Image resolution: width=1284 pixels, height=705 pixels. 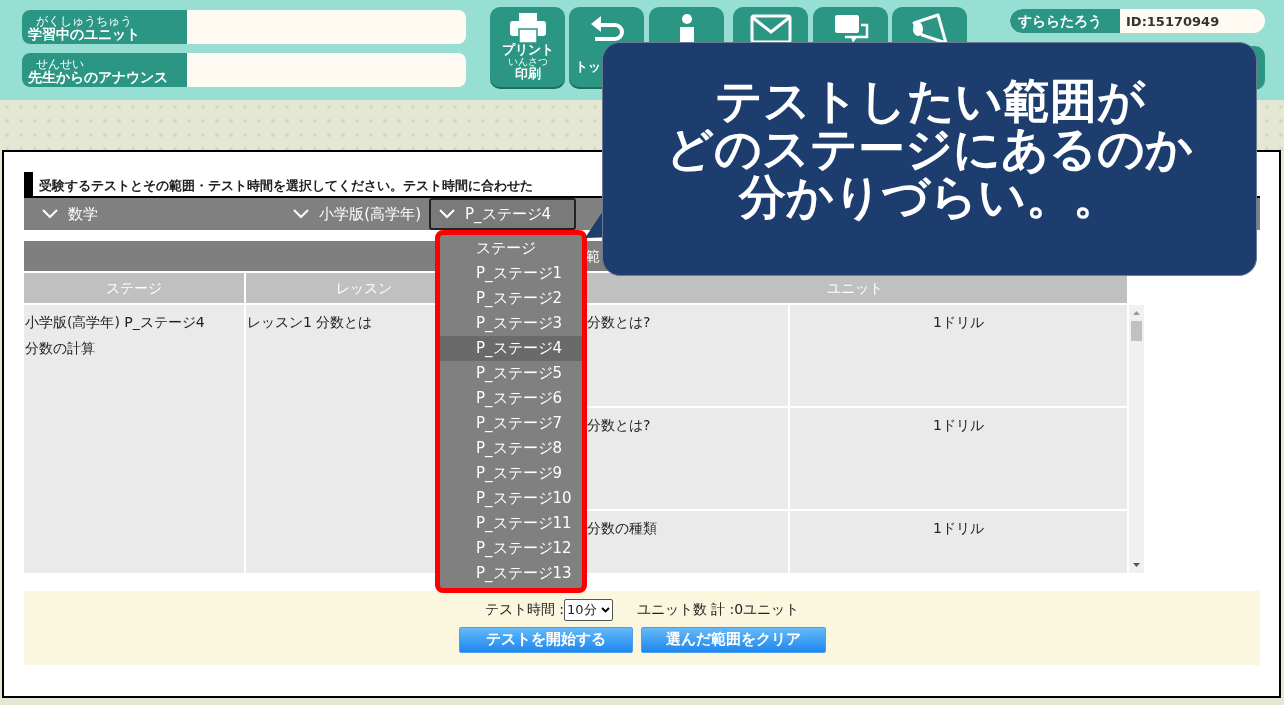 What do you see at coordinates (527, 47) in the screenshot?
I see `print-button: プリント いんさつ 印刷` at bounding box center [527, 47].